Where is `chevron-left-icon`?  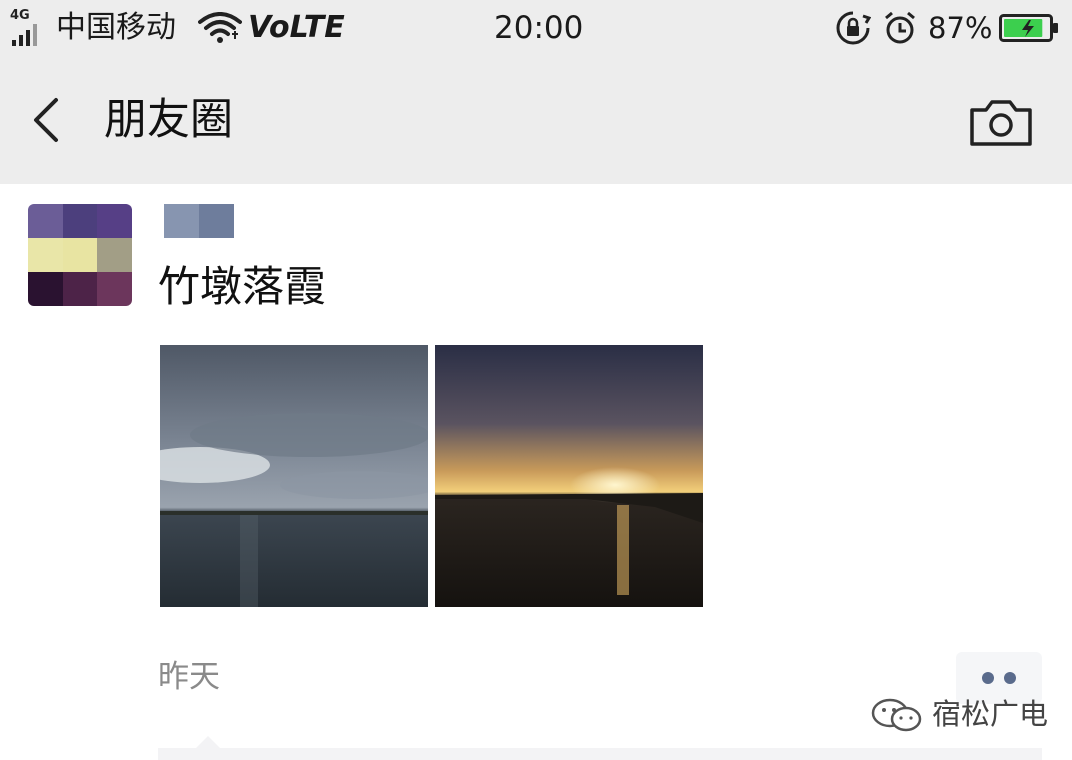
chevron-left-icon is located at coordinates (46, 120).